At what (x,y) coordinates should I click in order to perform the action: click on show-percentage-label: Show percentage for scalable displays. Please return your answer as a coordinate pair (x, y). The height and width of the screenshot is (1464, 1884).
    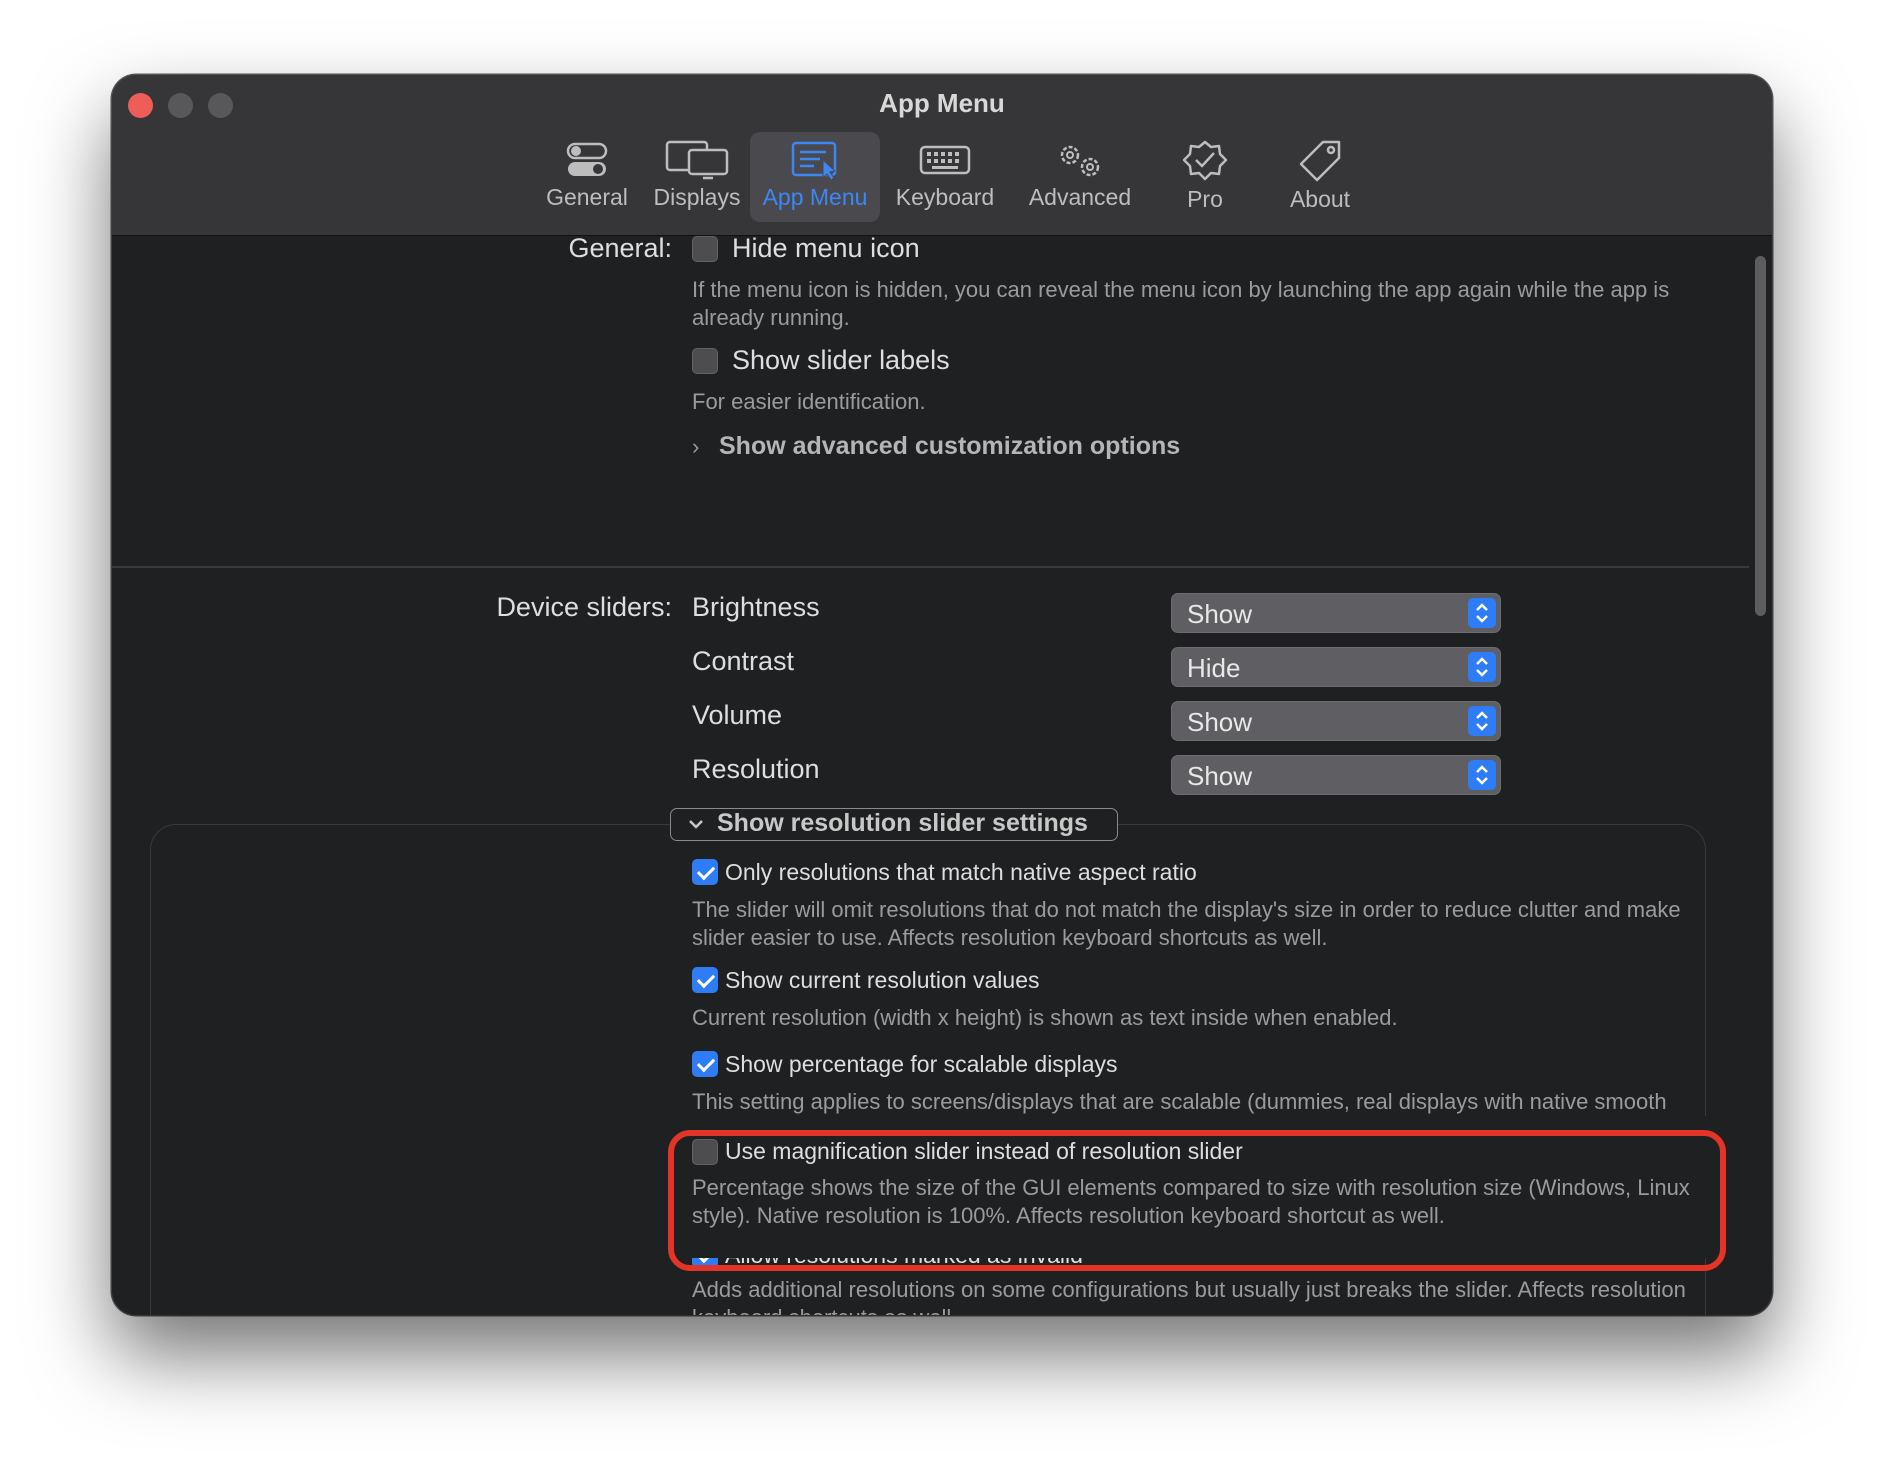
    Looking at the image, I should click on (921, 1064).